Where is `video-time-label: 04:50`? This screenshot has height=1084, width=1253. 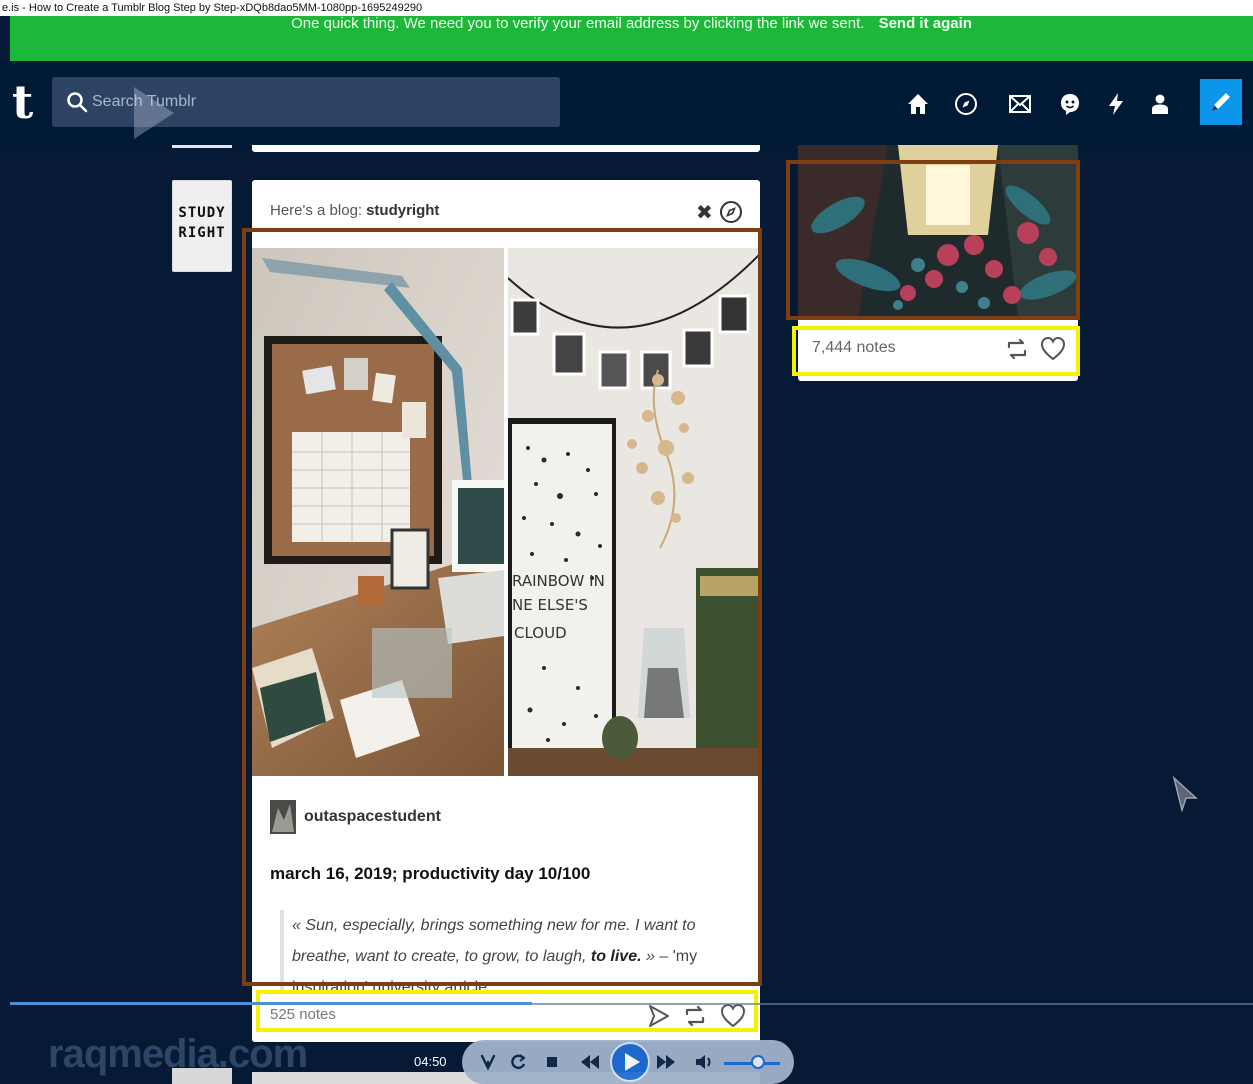 video-time-label: 04:50 is located at coordinates (430, 1061).